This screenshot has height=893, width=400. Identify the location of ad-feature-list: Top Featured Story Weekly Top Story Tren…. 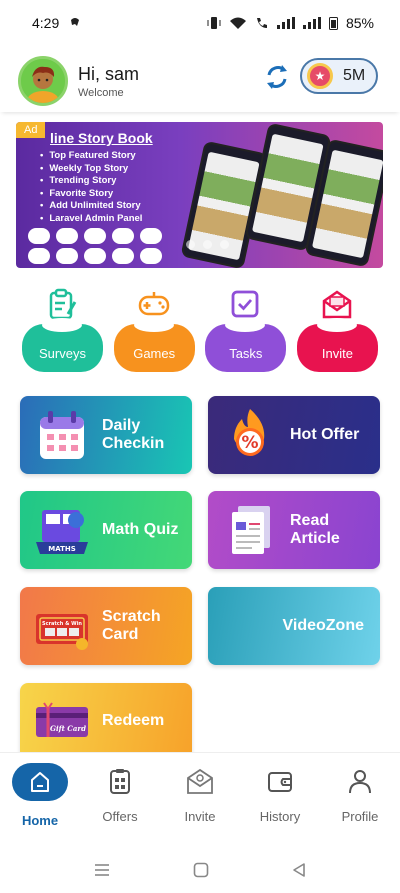
(91, 187).